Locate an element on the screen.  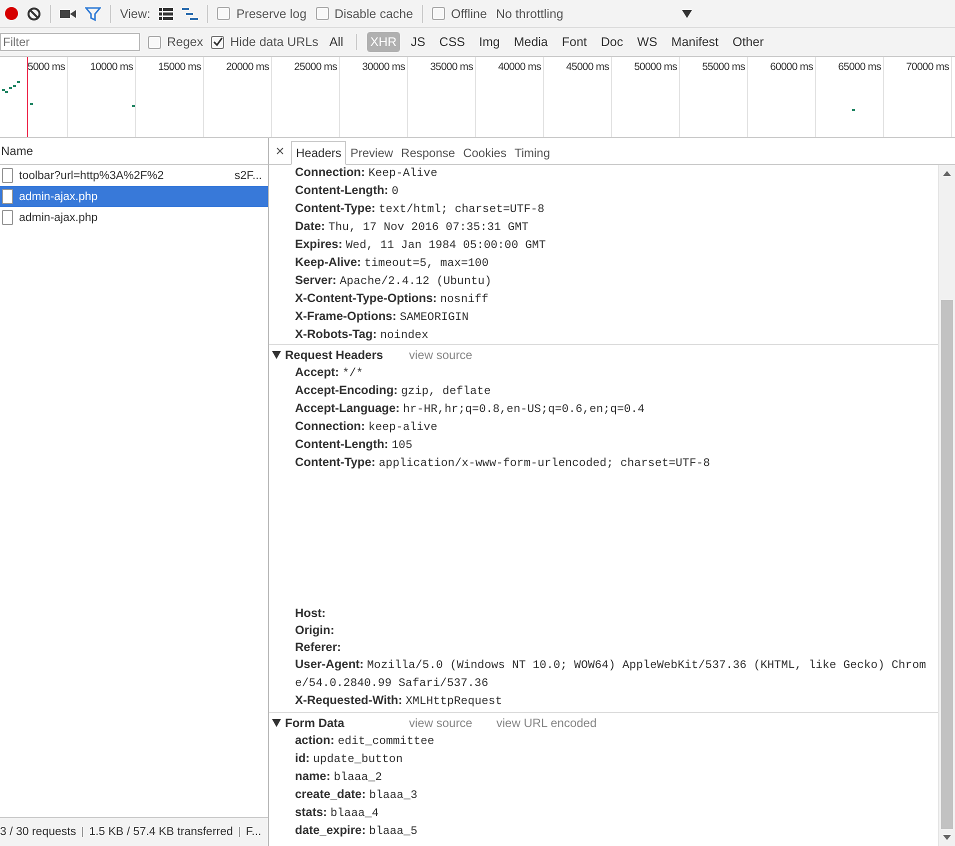
view-source-link: view URL encoded is located at coordinates (546, 723).